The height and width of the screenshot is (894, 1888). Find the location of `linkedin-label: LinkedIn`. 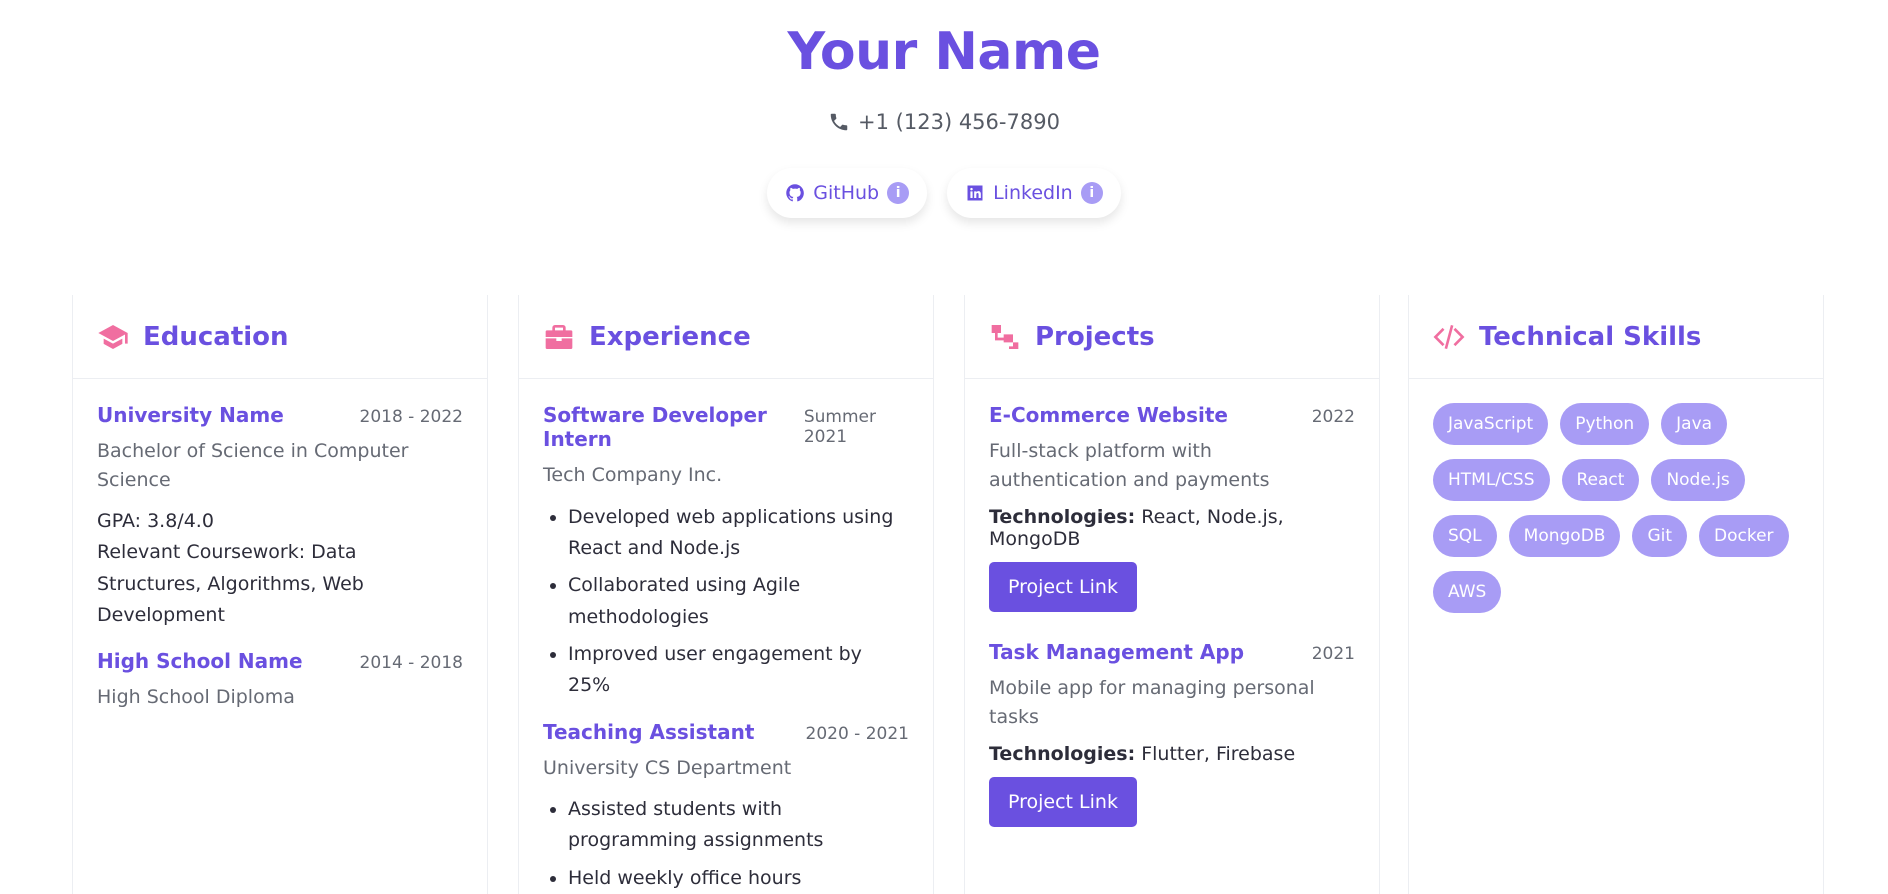

linkedin-label: LinkedIn is located at coordinates (1033, 193).